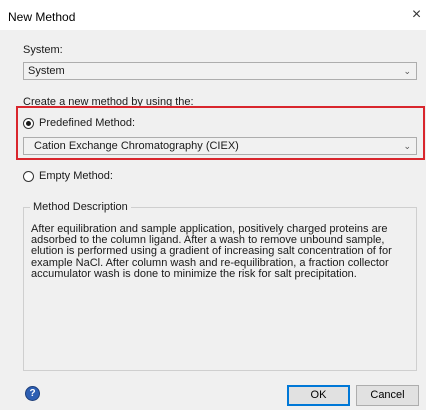 This screenshot has width=426, height=410. Describe the element at coordinates (387, 395) in the screenshot. I see `cancel-button: Cancel` at that location.